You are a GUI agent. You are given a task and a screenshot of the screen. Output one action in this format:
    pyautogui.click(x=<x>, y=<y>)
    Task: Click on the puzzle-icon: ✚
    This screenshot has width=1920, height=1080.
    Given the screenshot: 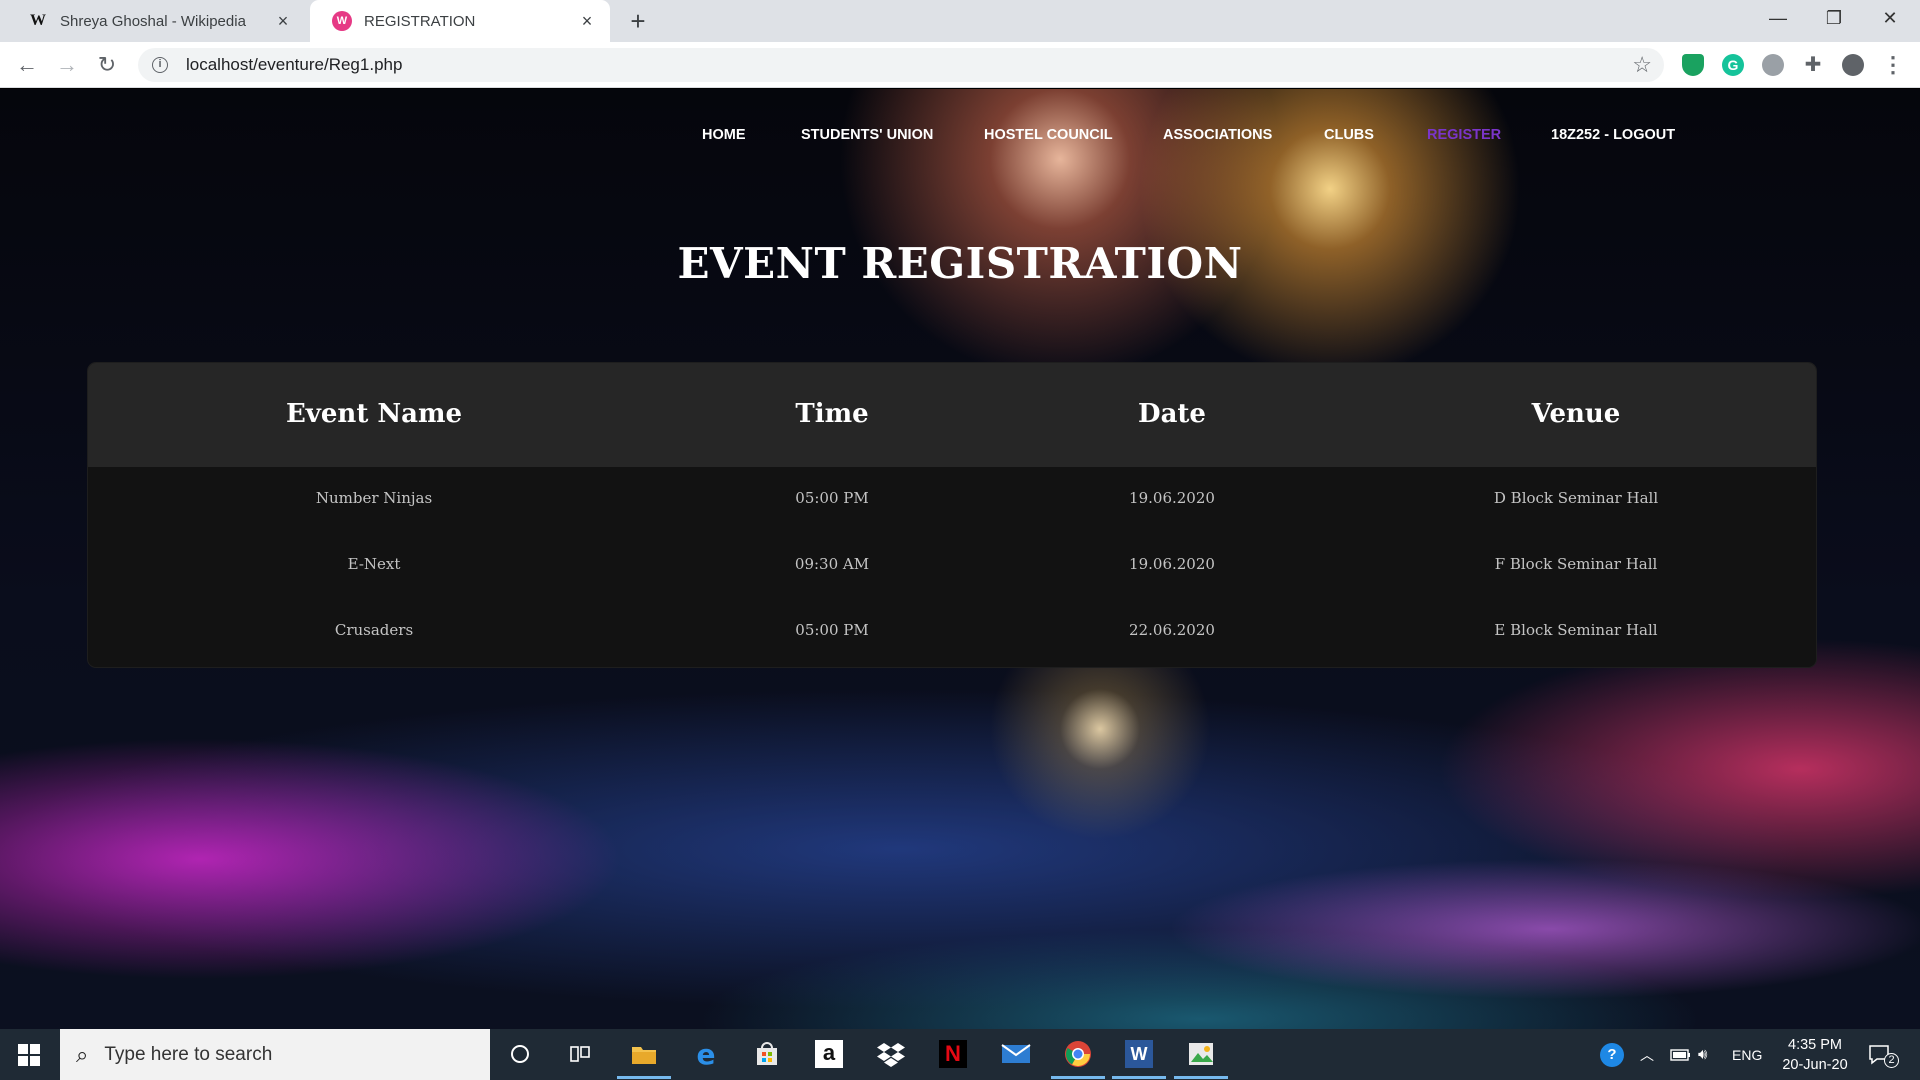 What is the action you would take?
    pyautogui.click(x=1813, y=65)
    